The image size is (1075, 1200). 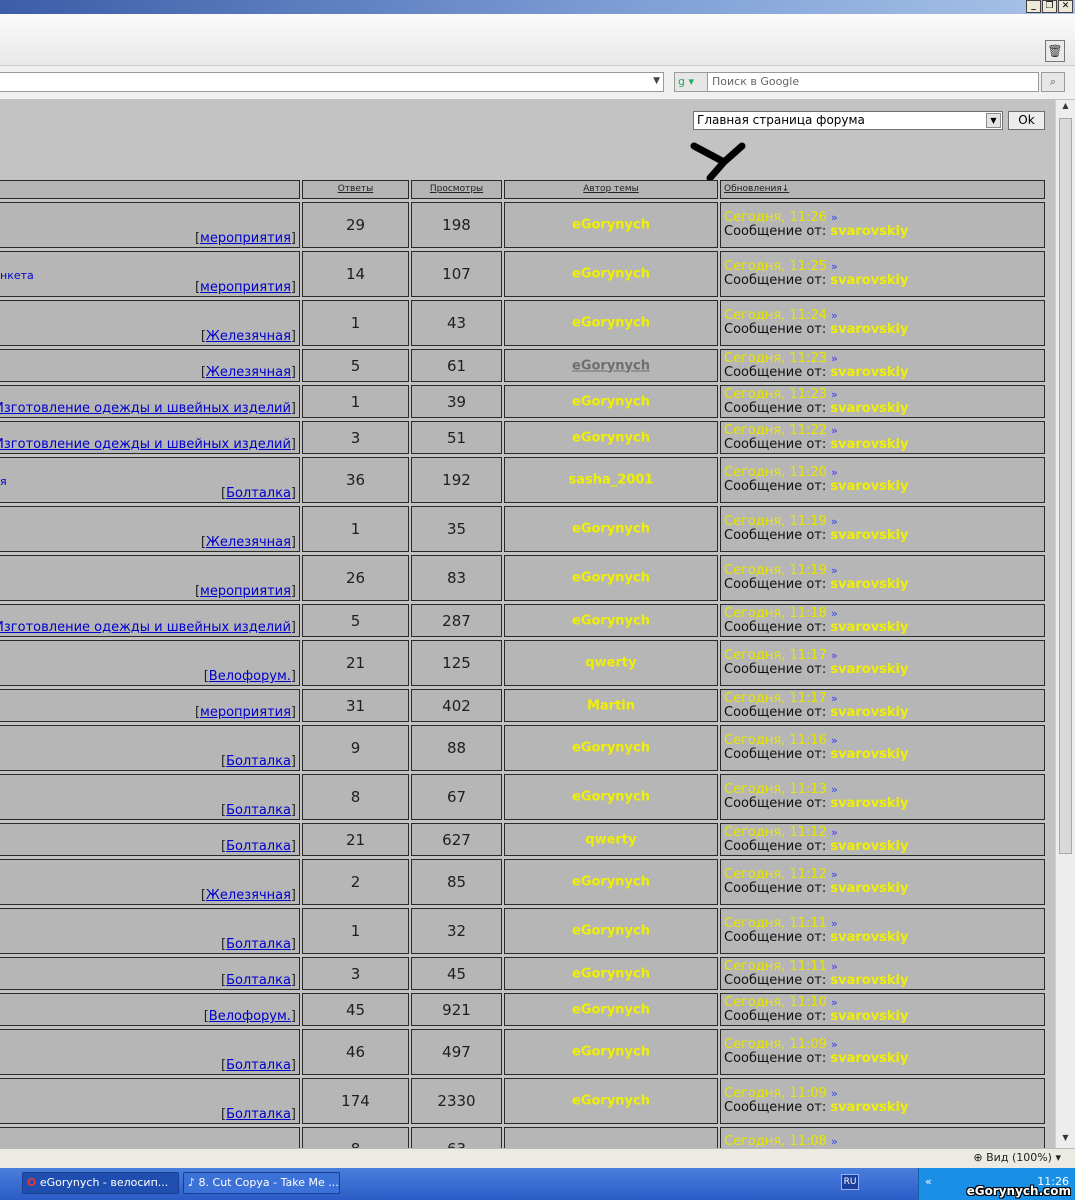 I want to click on chevron-down-icon: ▼, so click(x=993, y=120).